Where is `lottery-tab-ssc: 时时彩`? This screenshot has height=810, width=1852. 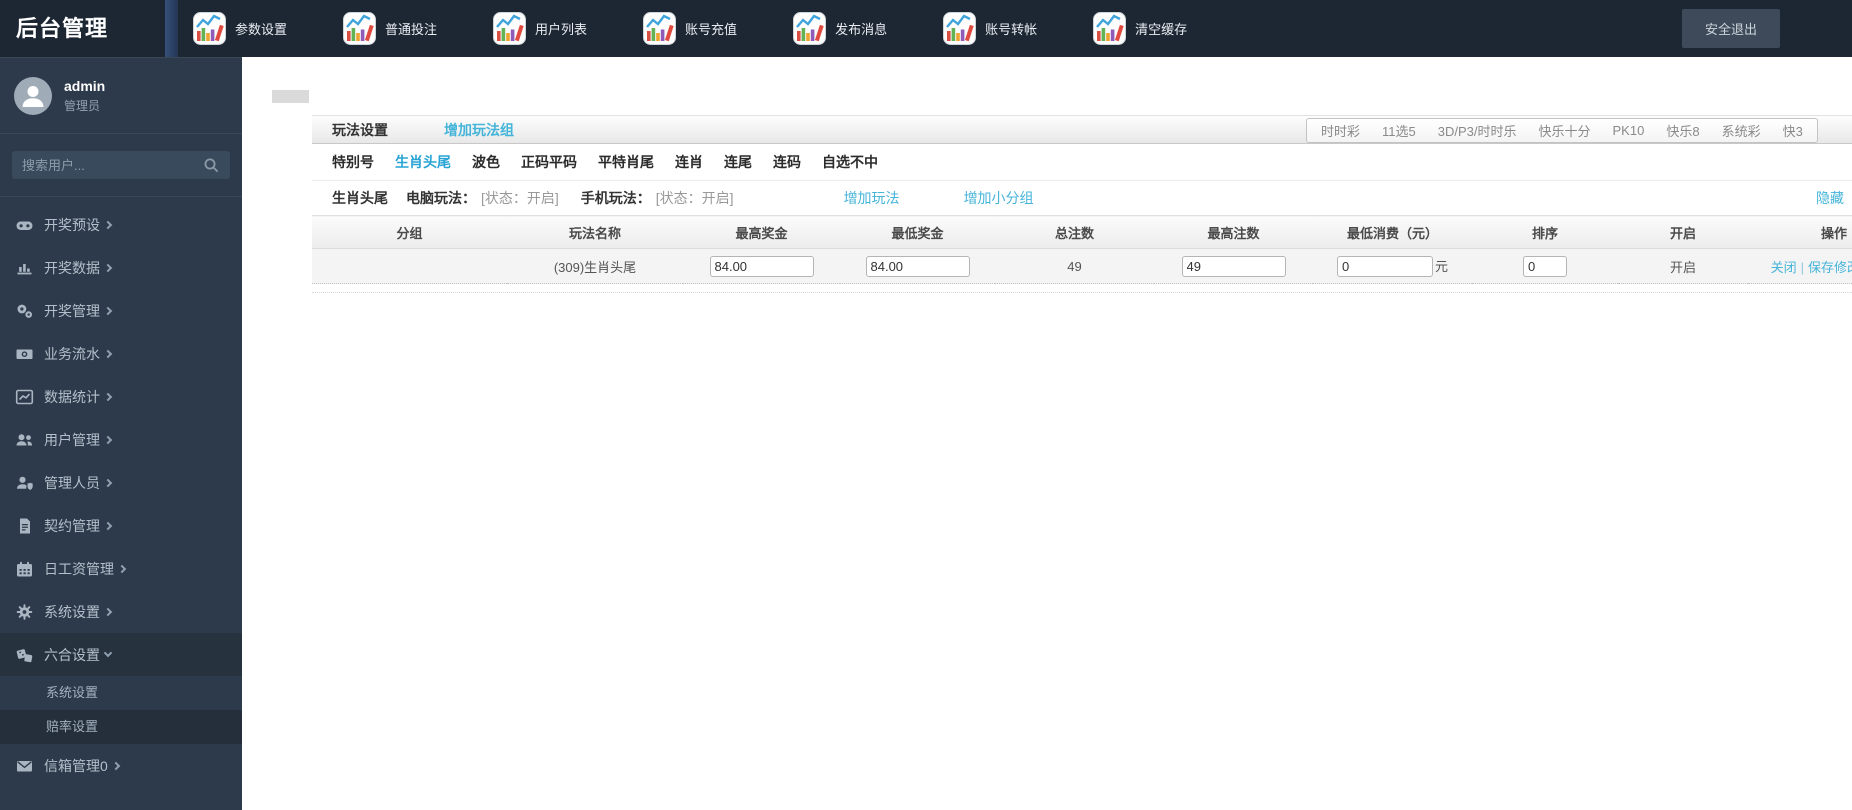
lottery-tab-ssc: 时时彩 is located at coordinates (1340, 130).